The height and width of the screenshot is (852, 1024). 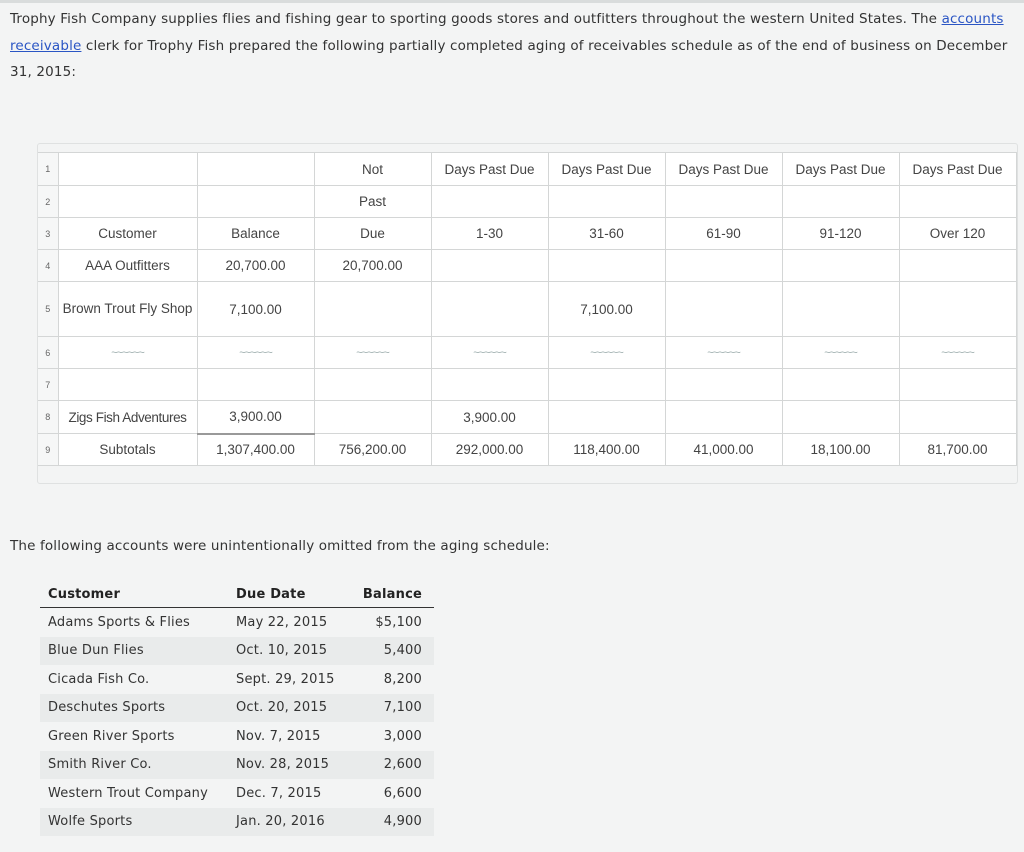 I want to click on customer-cell: Zigs Fish Adventures, so click(x=127, y=417).